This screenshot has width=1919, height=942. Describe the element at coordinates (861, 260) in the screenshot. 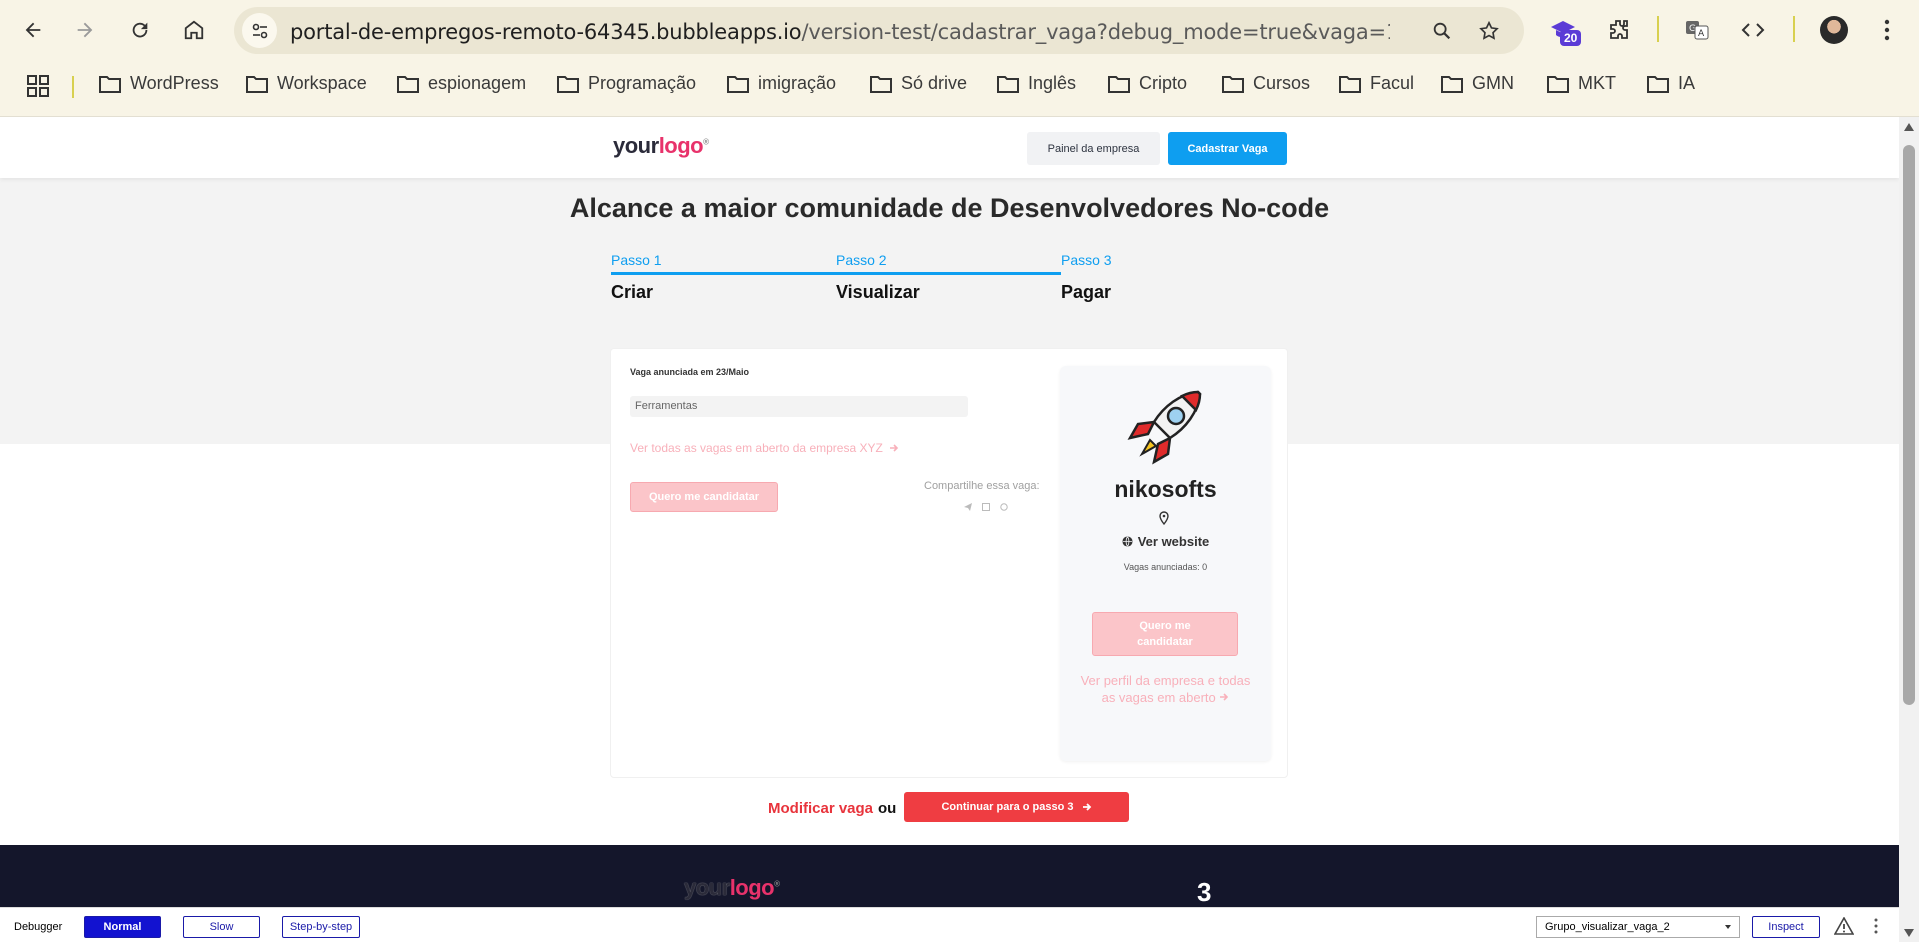

I see `step-number: Passo 2` at that location.